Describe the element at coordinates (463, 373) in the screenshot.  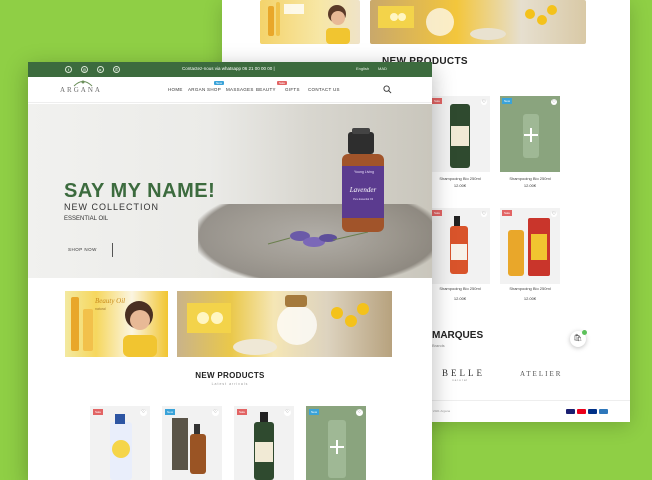
I see `brand-logo-belle: BELLE` at that location.